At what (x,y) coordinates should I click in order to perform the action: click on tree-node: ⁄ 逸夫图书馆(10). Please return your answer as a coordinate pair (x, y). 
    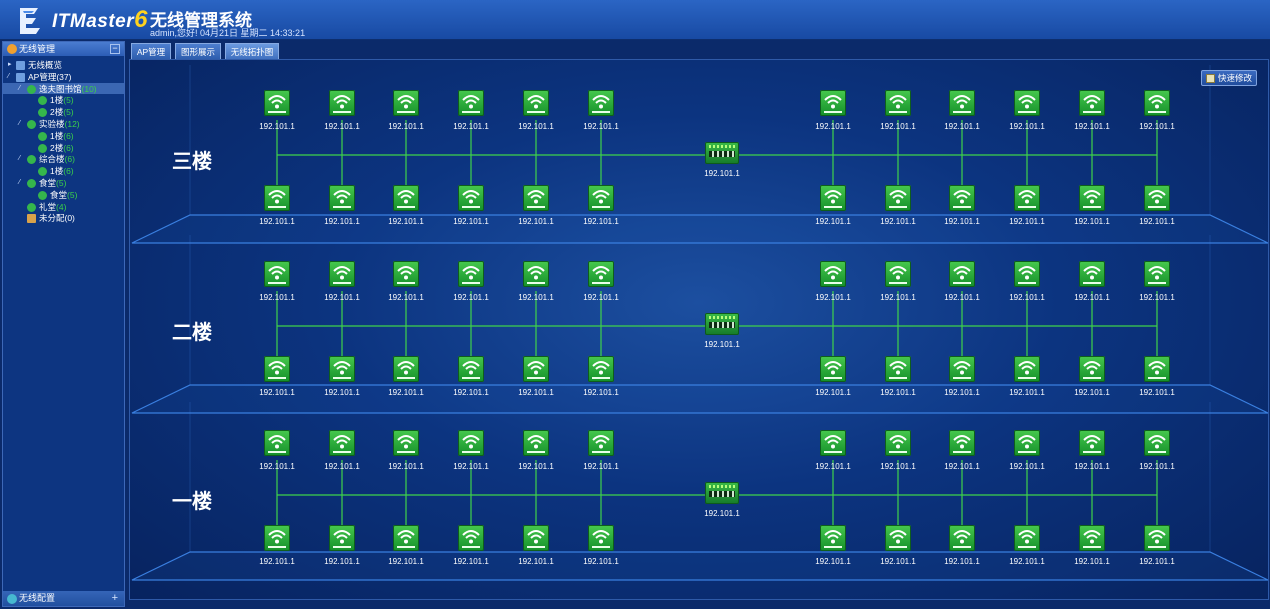
    Looking at the image, I should click on (63, 88).